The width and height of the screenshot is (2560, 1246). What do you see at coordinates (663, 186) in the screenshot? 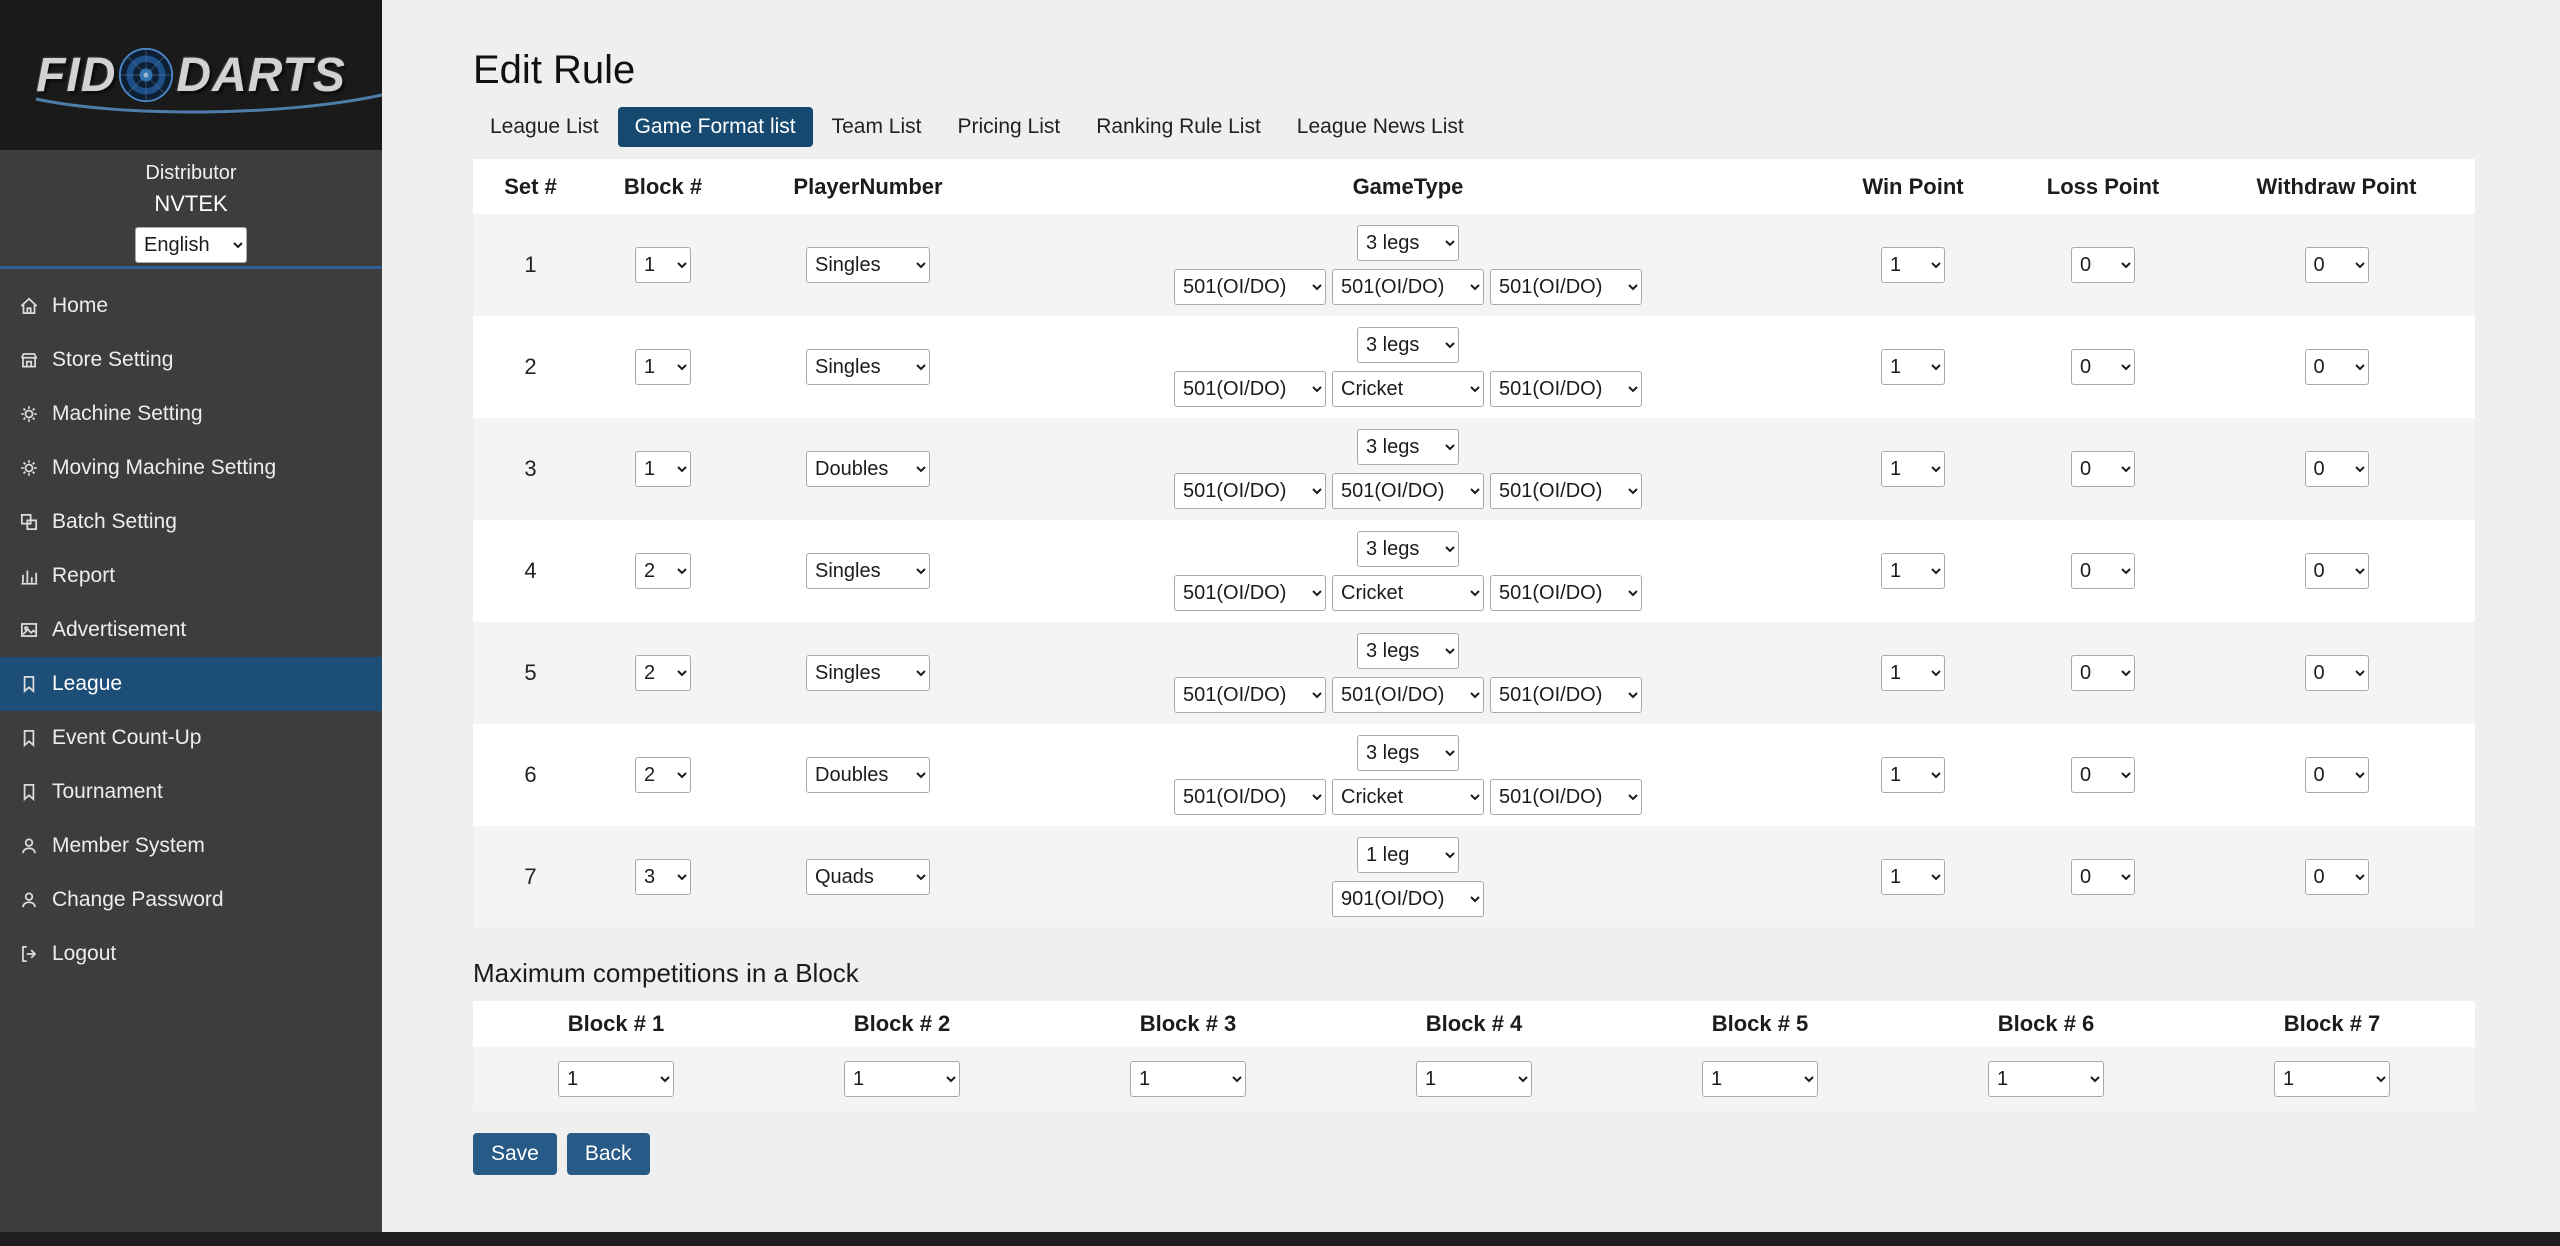
I see `header-block: Block #` at bounding box center [663, 186].